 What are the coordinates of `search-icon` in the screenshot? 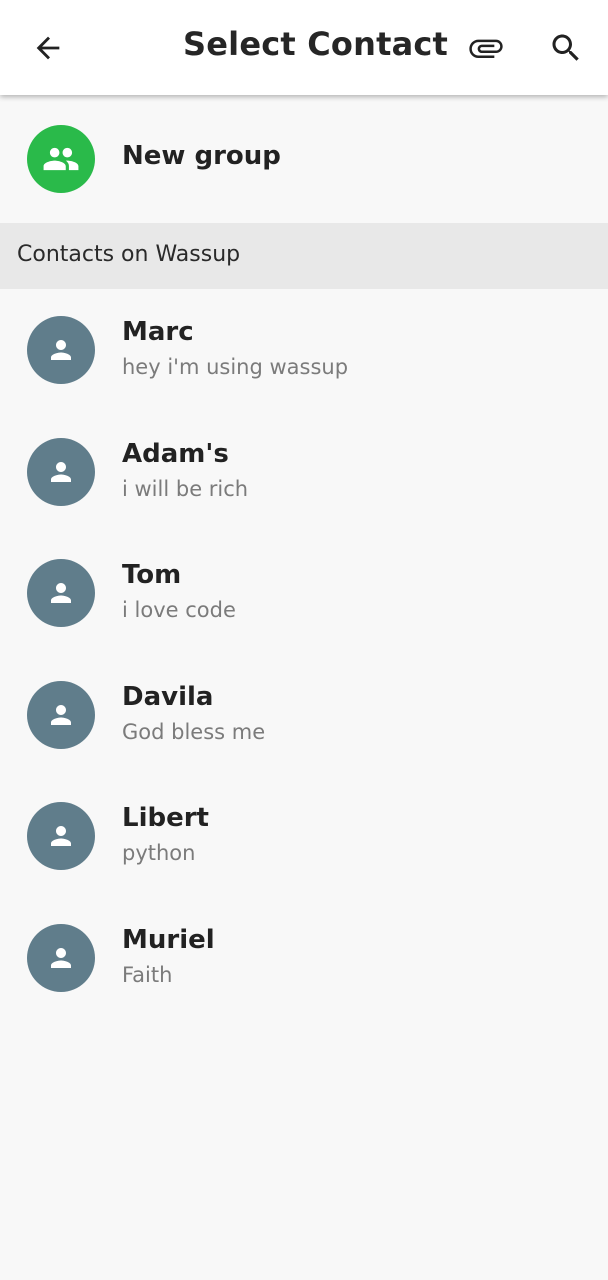 It's located at (565, 47).